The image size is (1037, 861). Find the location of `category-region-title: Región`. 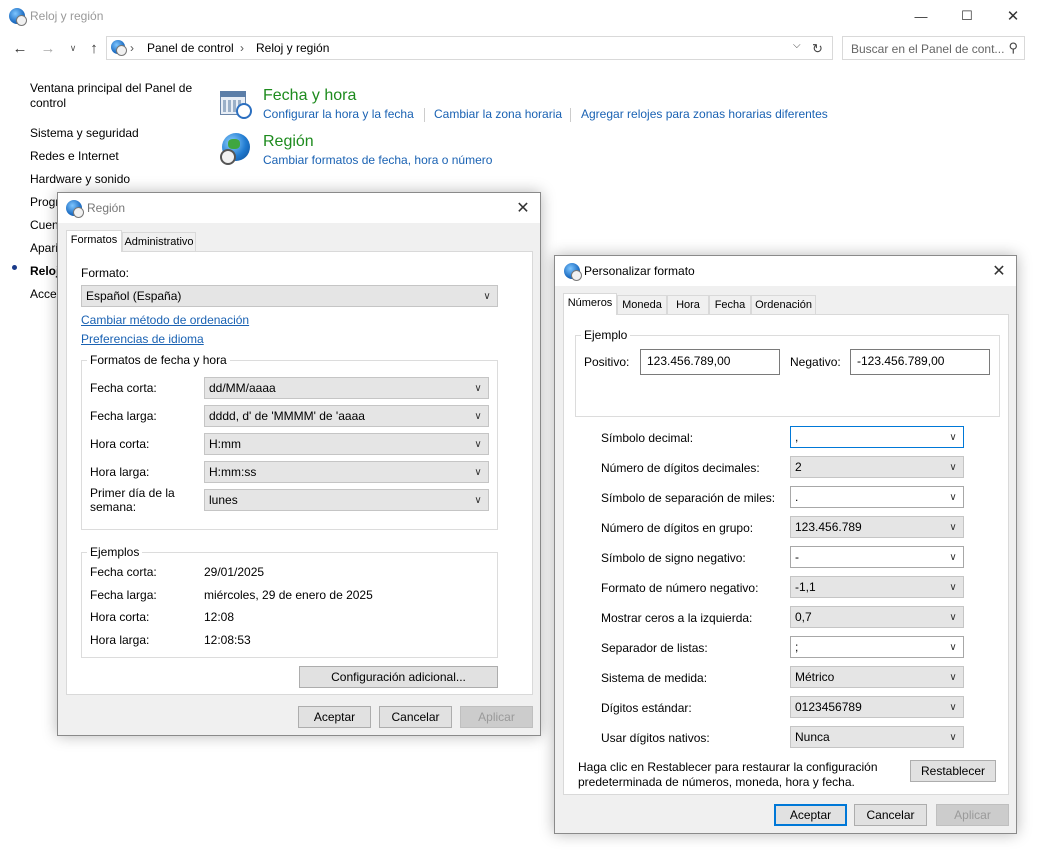

category-region-title: Región is located at coordinates (288, 142).